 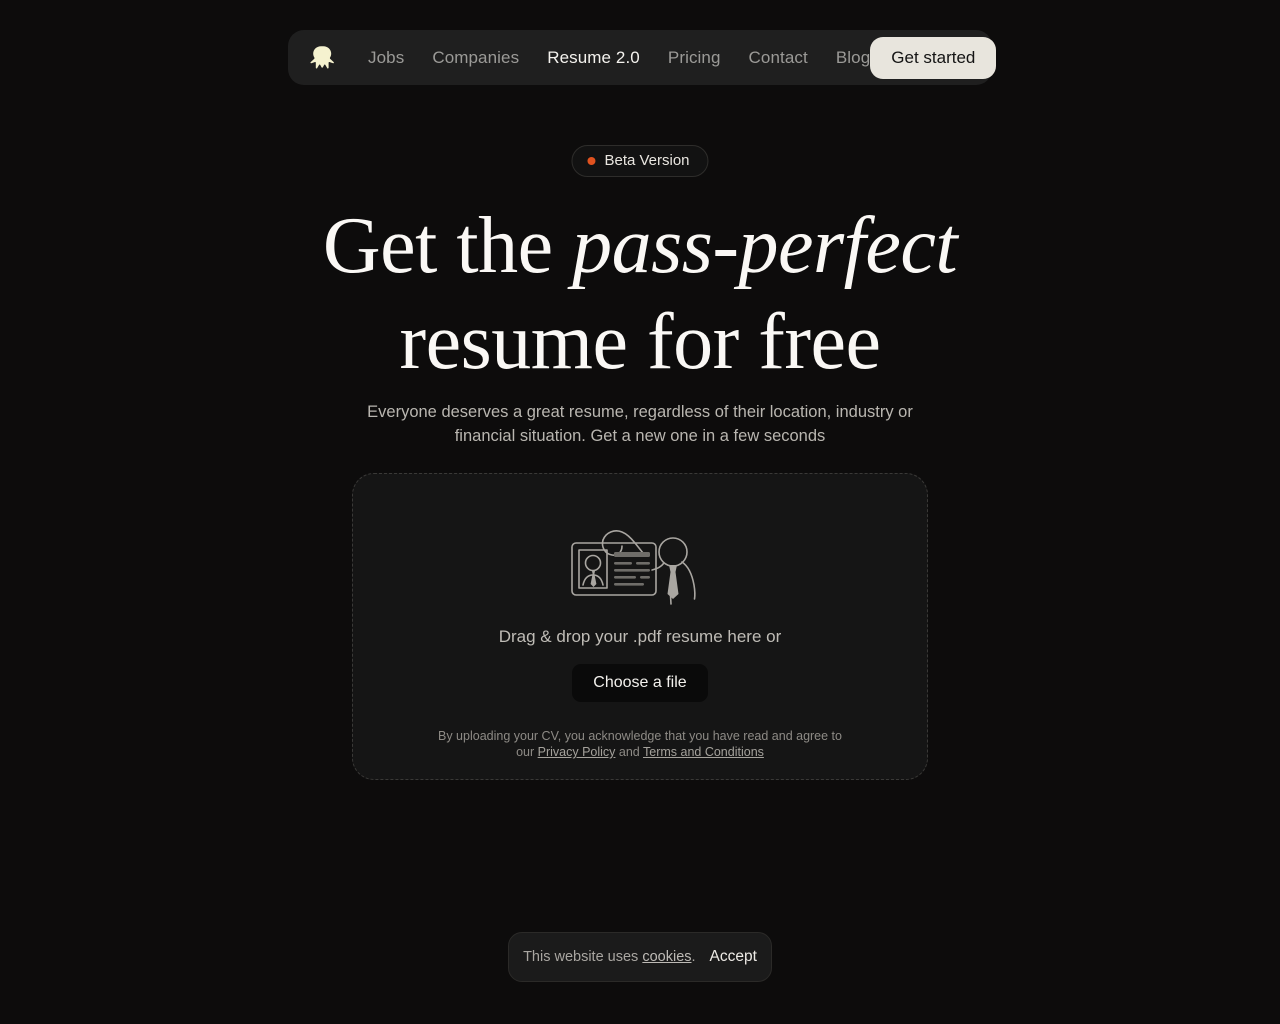 I want to click on cookie-text-suffix: ., so click(x=693, y=956).